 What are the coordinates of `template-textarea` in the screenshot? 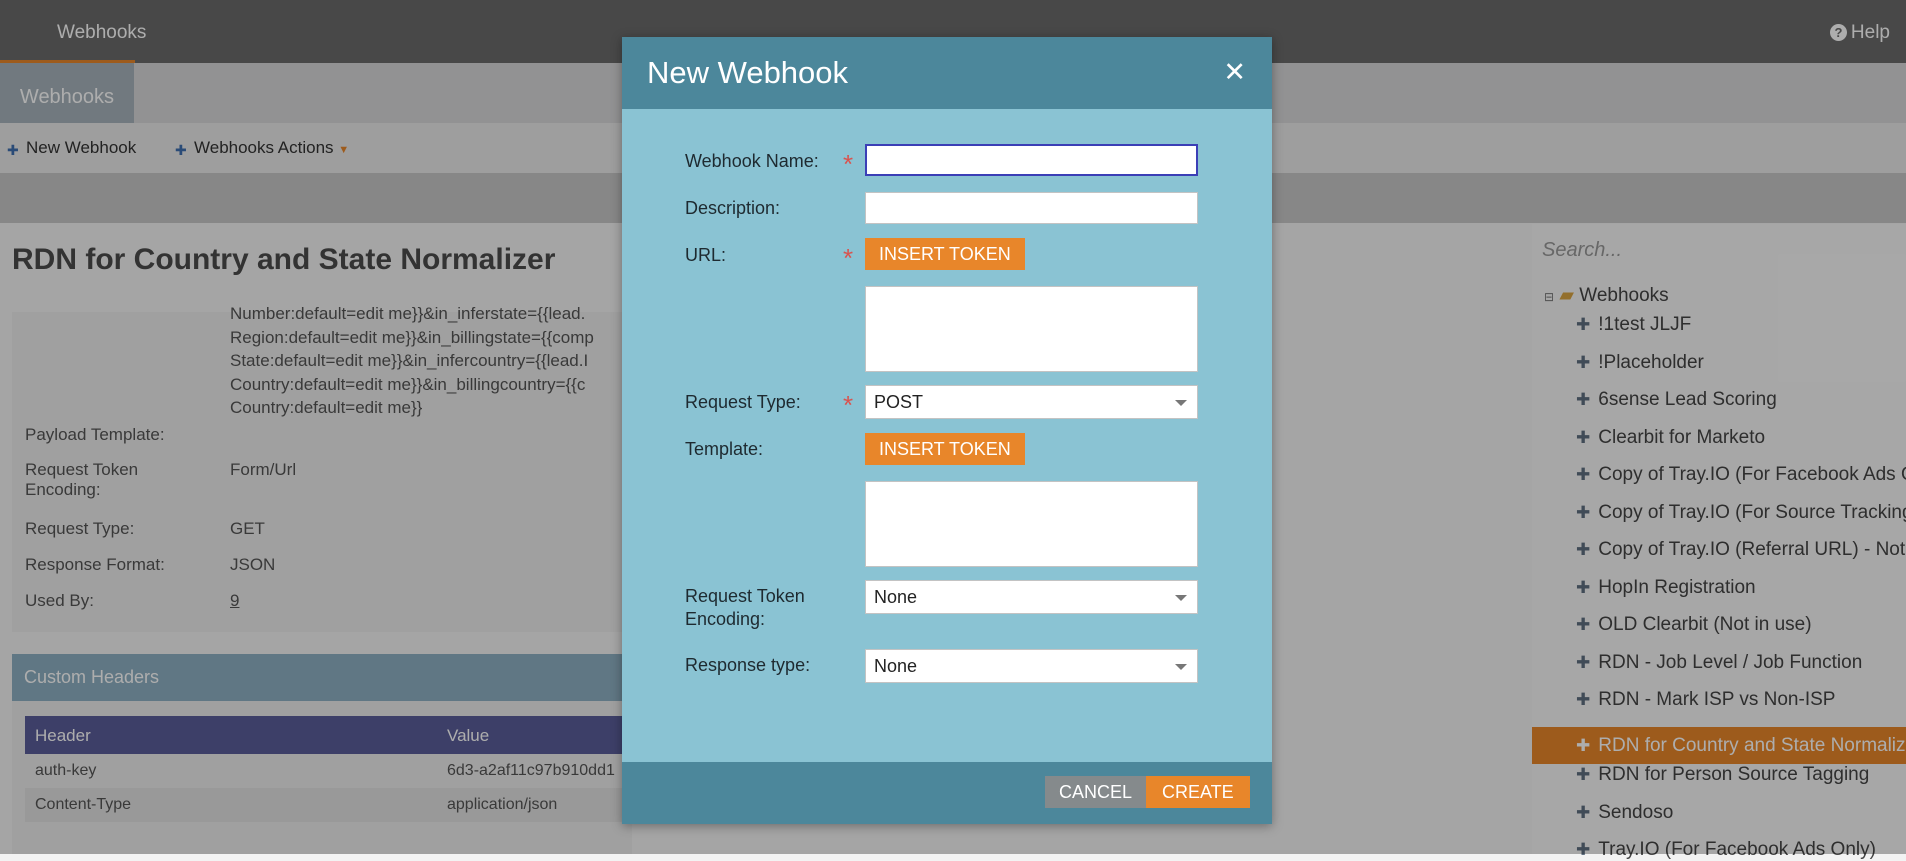 It's located at (1031, 524).